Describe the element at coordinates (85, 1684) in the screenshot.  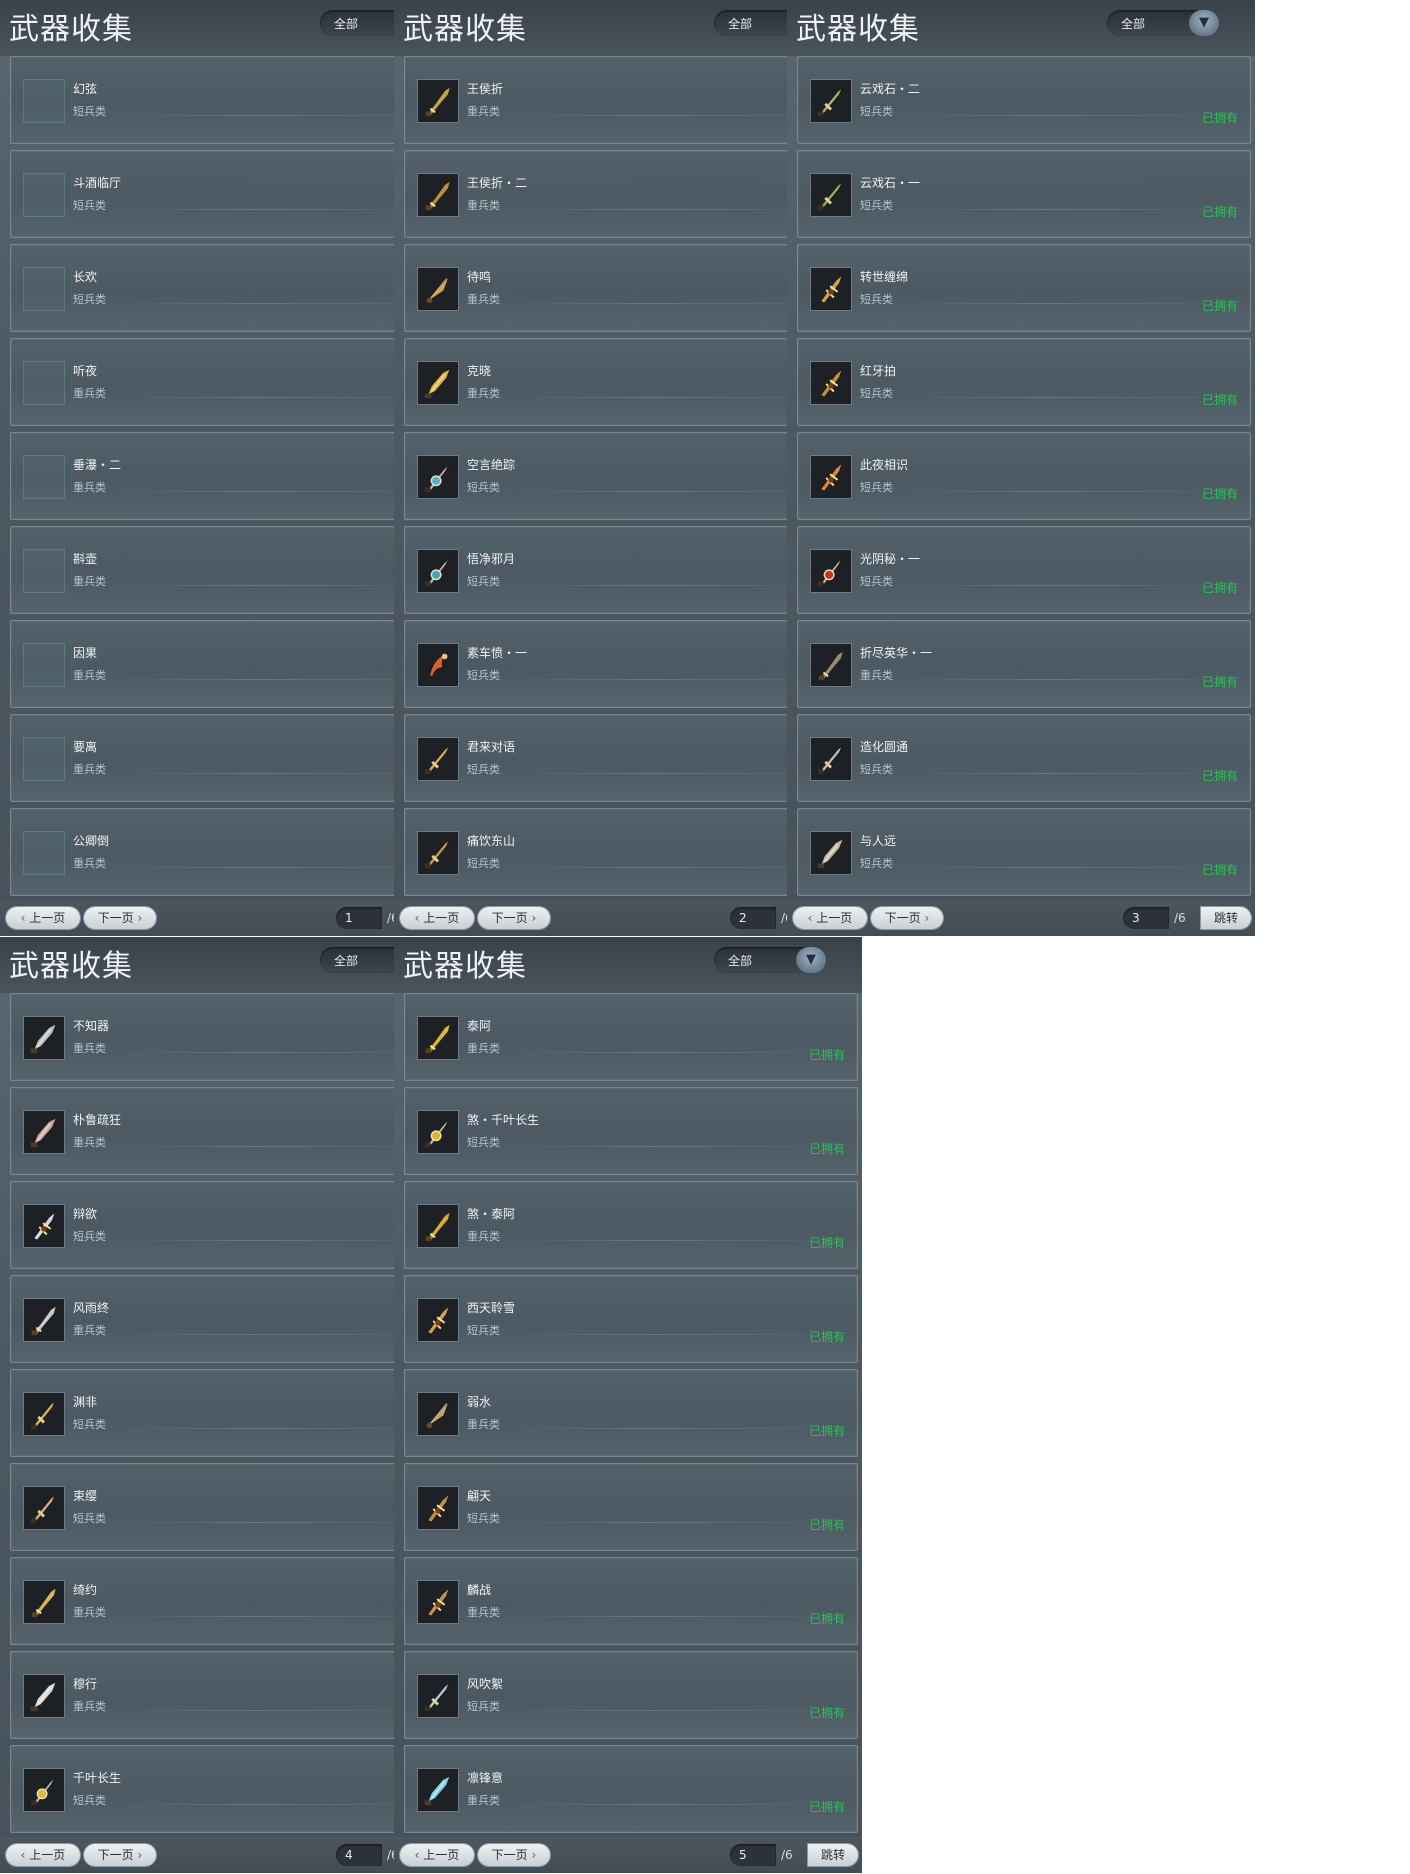
I see `weapon-name: 穆行` at that location.